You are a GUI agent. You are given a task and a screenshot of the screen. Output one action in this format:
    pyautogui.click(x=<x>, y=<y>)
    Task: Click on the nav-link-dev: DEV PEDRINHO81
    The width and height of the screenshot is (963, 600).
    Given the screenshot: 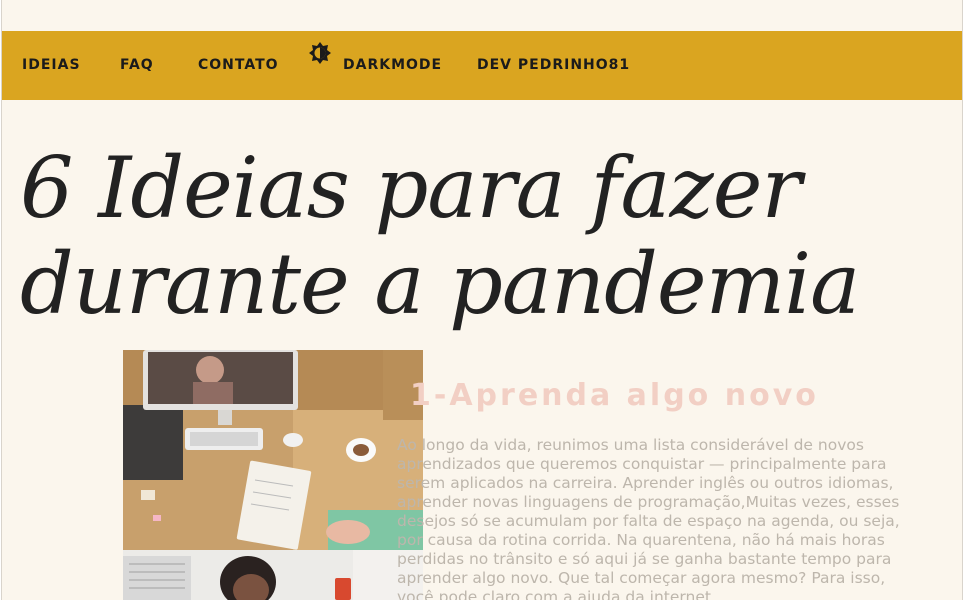 What is the action you would take?
    pyautogui.click(x=553, y=65)
    